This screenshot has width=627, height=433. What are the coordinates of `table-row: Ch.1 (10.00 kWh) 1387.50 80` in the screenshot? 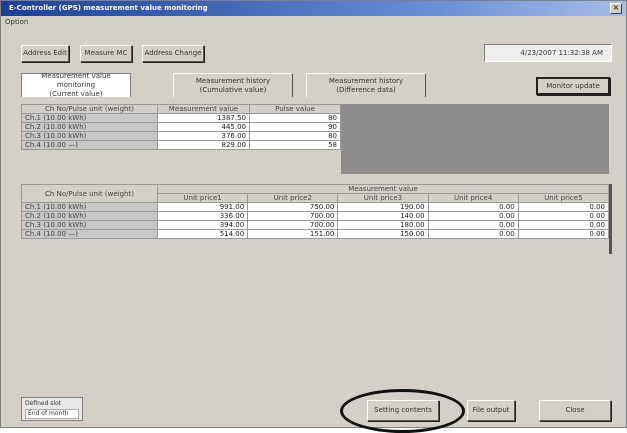 It's located at (181, 118).